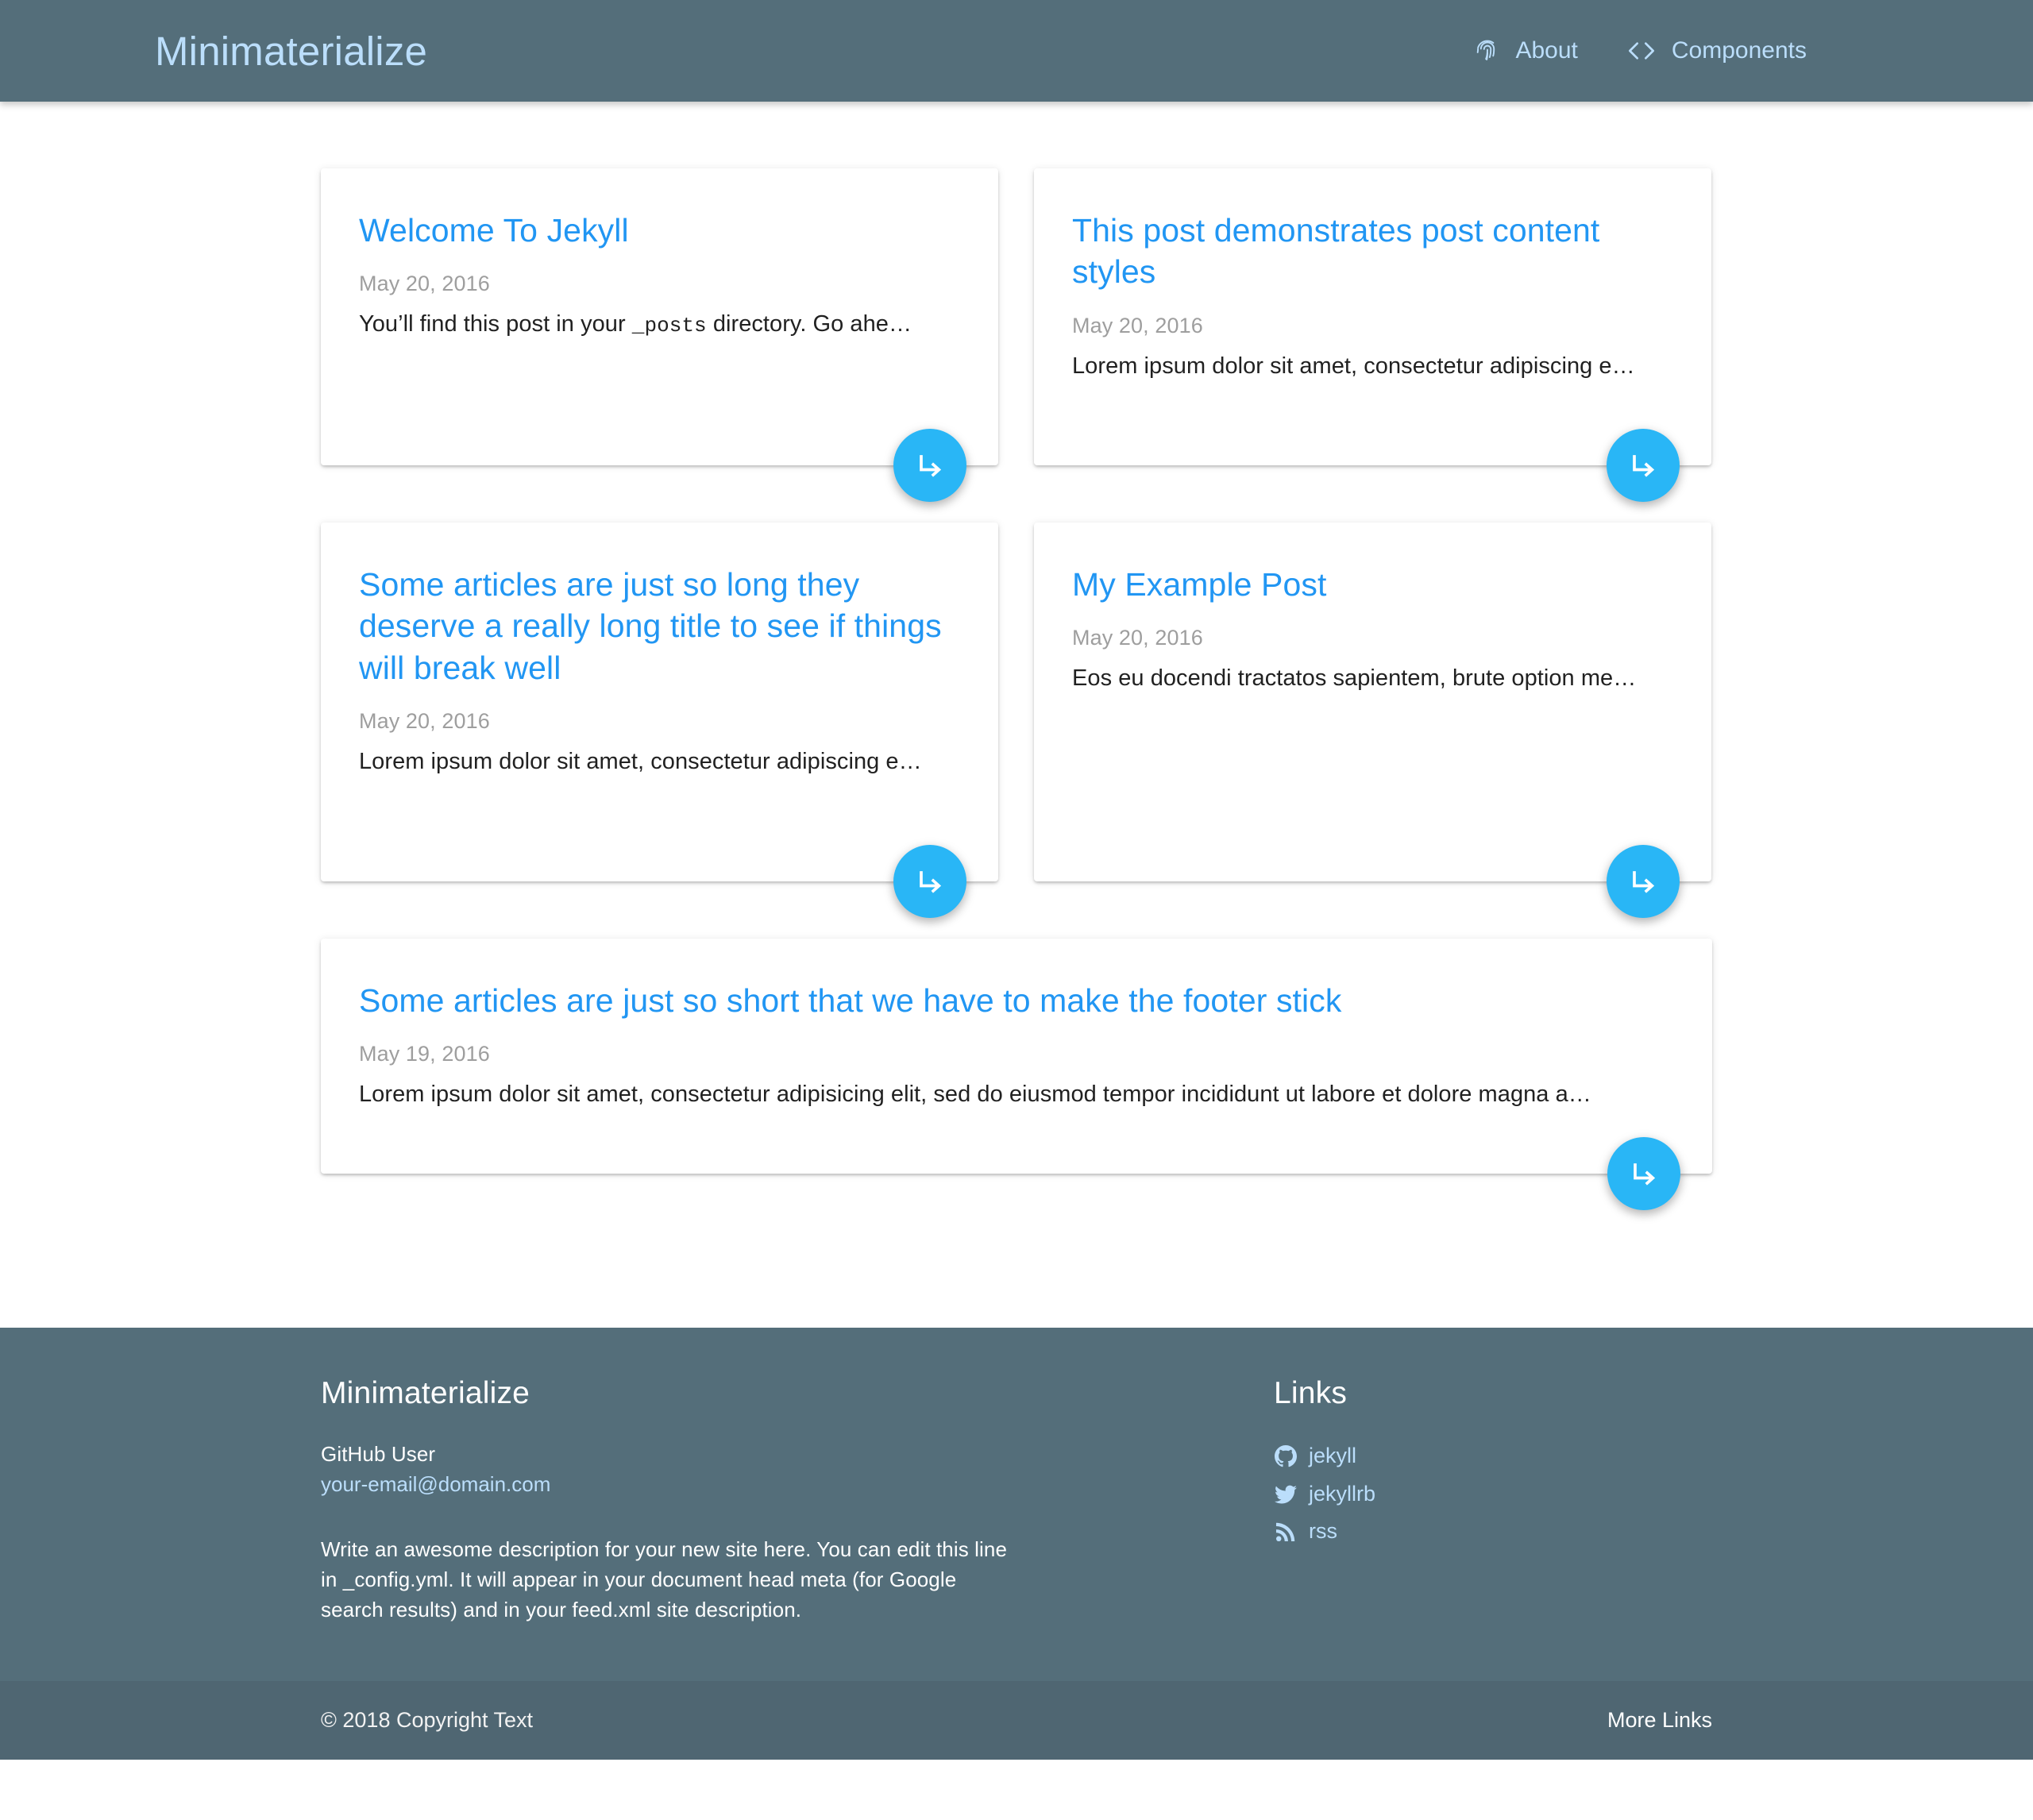  What do you see at coordinates (496, 324) in the screenshot?
I see `post-excerpt-pre: You’ll find this post in your` at bounding box center [496, 324].